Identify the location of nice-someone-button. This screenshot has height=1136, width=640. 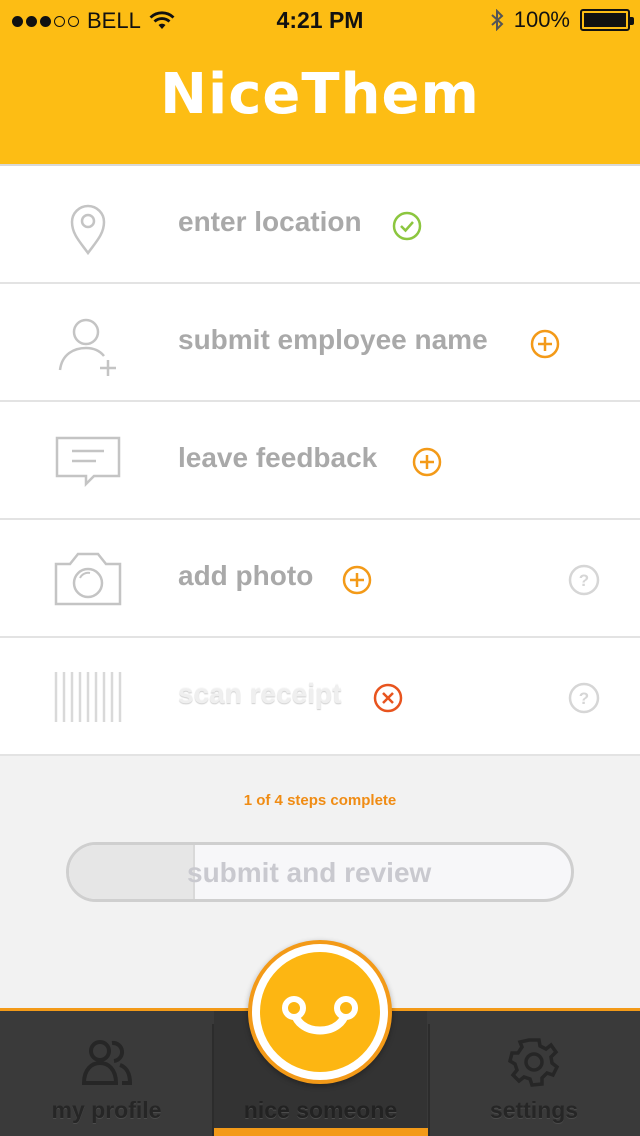
(320, 1012).